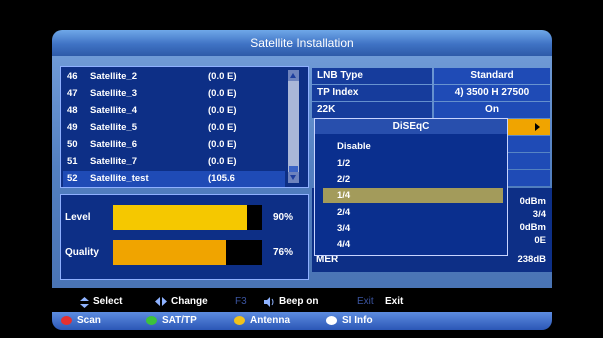  What do you see at coordinates (174, 179) in the screenshot?
I see `satellite-row-selected: 52 Satellite_test (105.6` at bounding box center [174, 179].